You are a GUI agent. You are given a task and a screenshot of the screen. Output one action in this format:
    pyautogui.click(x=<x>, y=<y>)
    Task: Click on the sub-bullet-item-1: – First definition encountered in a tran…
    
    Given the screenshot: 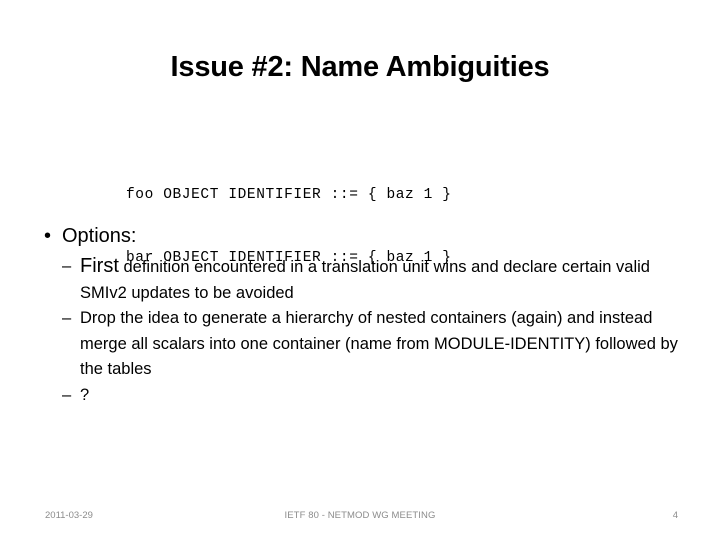 What is the action you would take?
    pyautogui.click(x=363, y=280)
    